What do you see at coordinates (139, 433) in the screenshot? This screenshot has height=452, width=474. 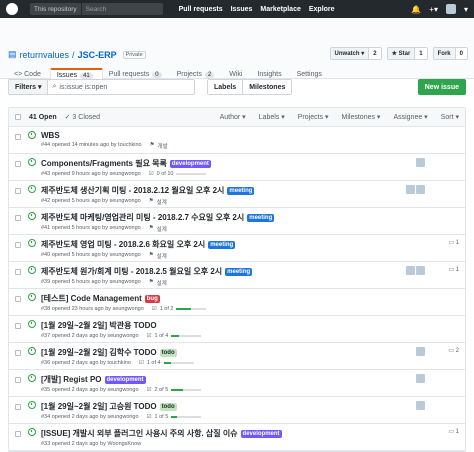 I see `issue-title: [ISSUE] 개발시 외부 플러그인 사용시 주의 사항. 삽질 이슈` at bounding box center [139, 433].